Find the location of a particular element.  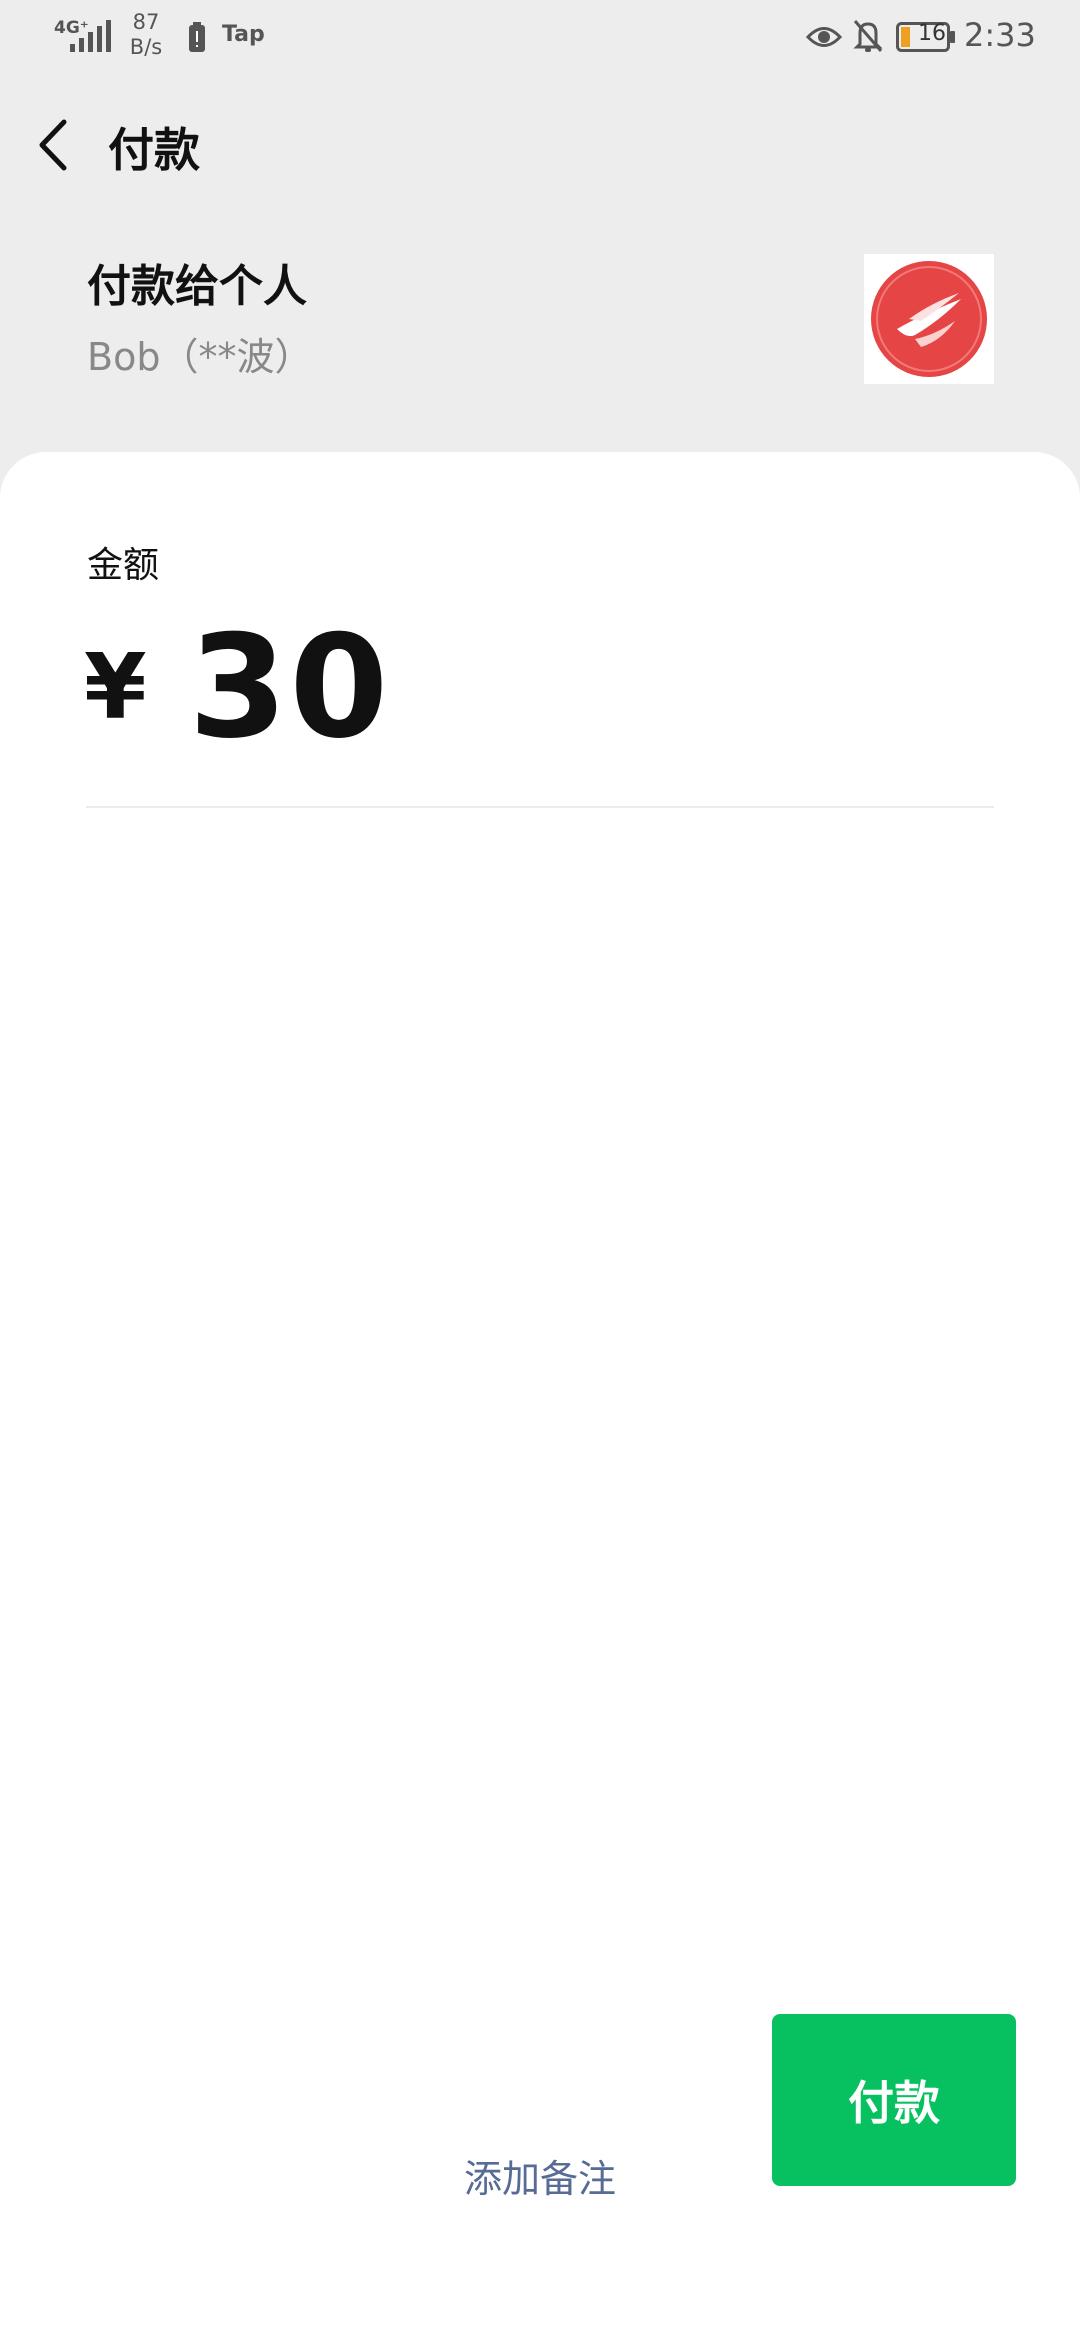

bell-off-icon is located at coordinates (868, 36).